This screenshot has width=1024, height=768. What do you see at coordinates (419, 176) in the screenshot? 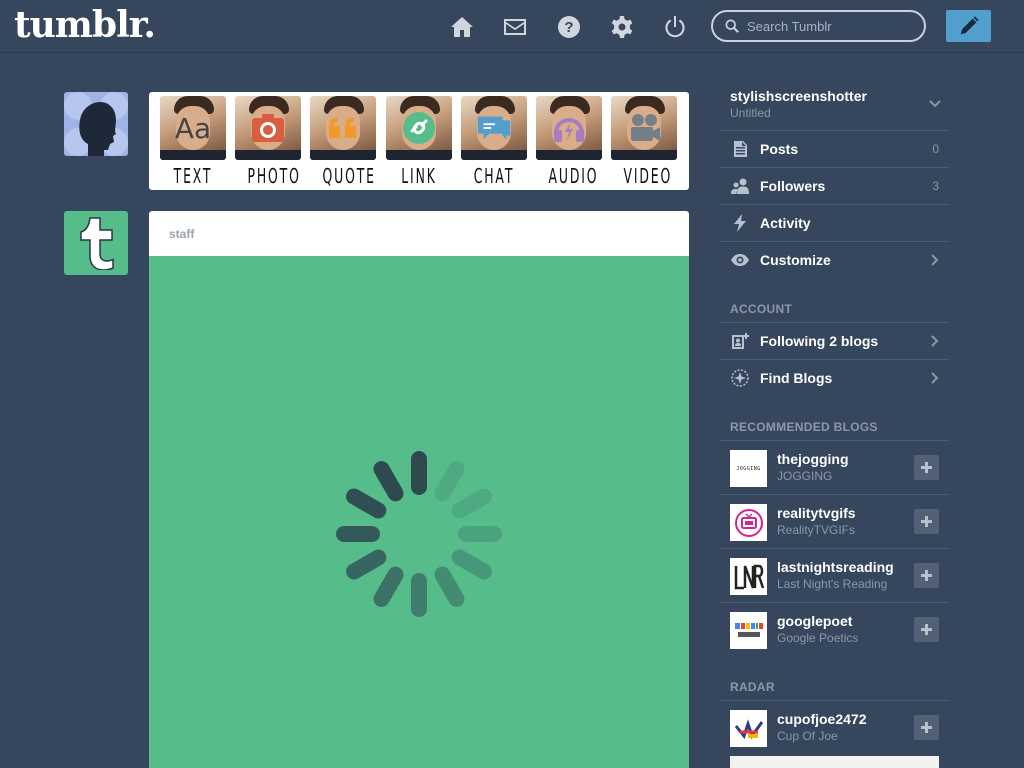
I see `post-type-label: LINK` at bounding box center [419, 176].